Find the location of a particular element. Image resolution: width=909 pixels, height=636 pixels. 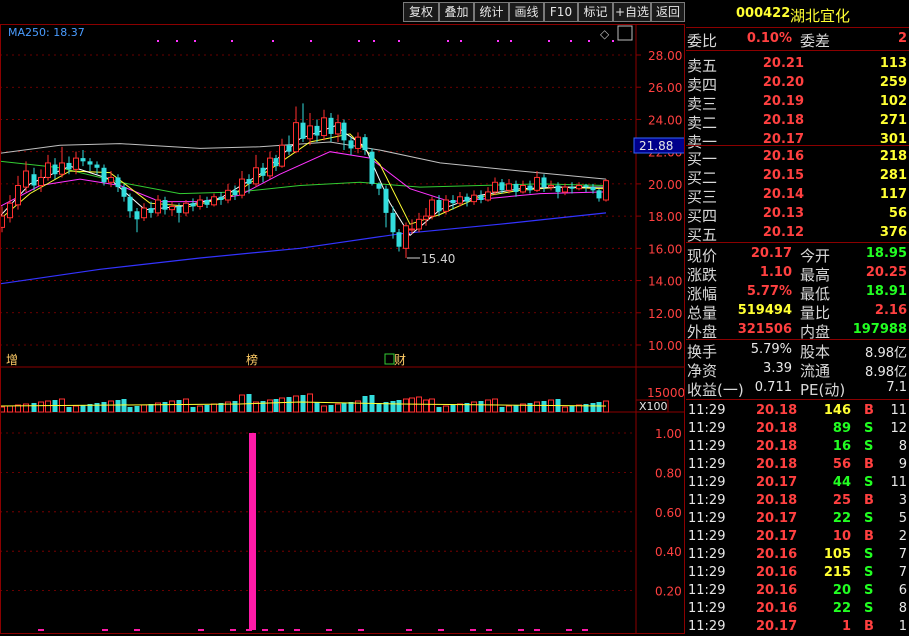

draw-line-button: 画线 is located at coordinates (526, 12).